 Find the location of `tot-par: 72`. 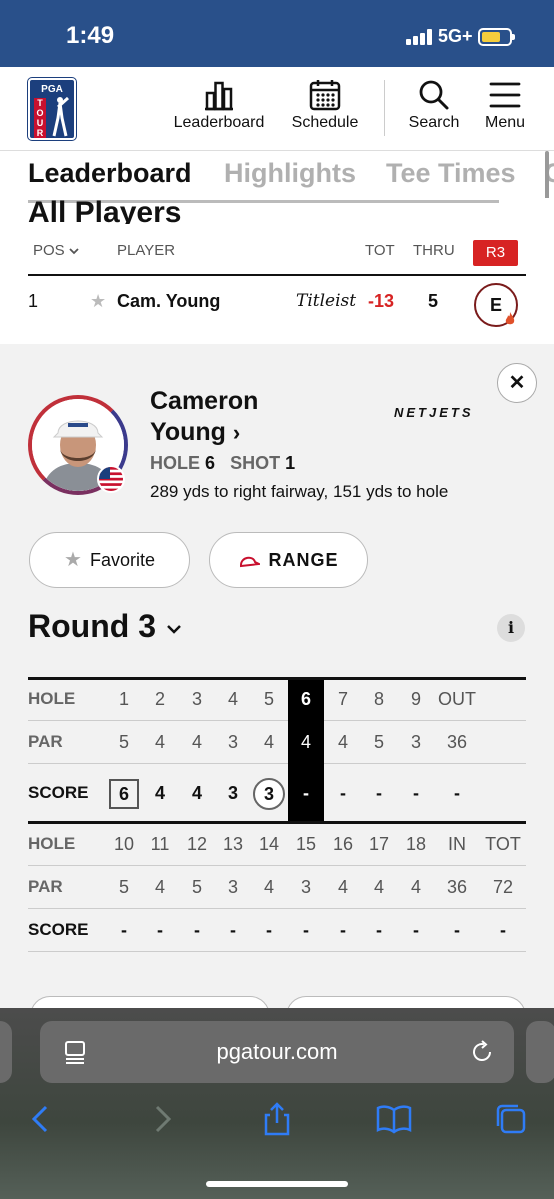

tot-par: 72 is located at coordinates (503, 887).